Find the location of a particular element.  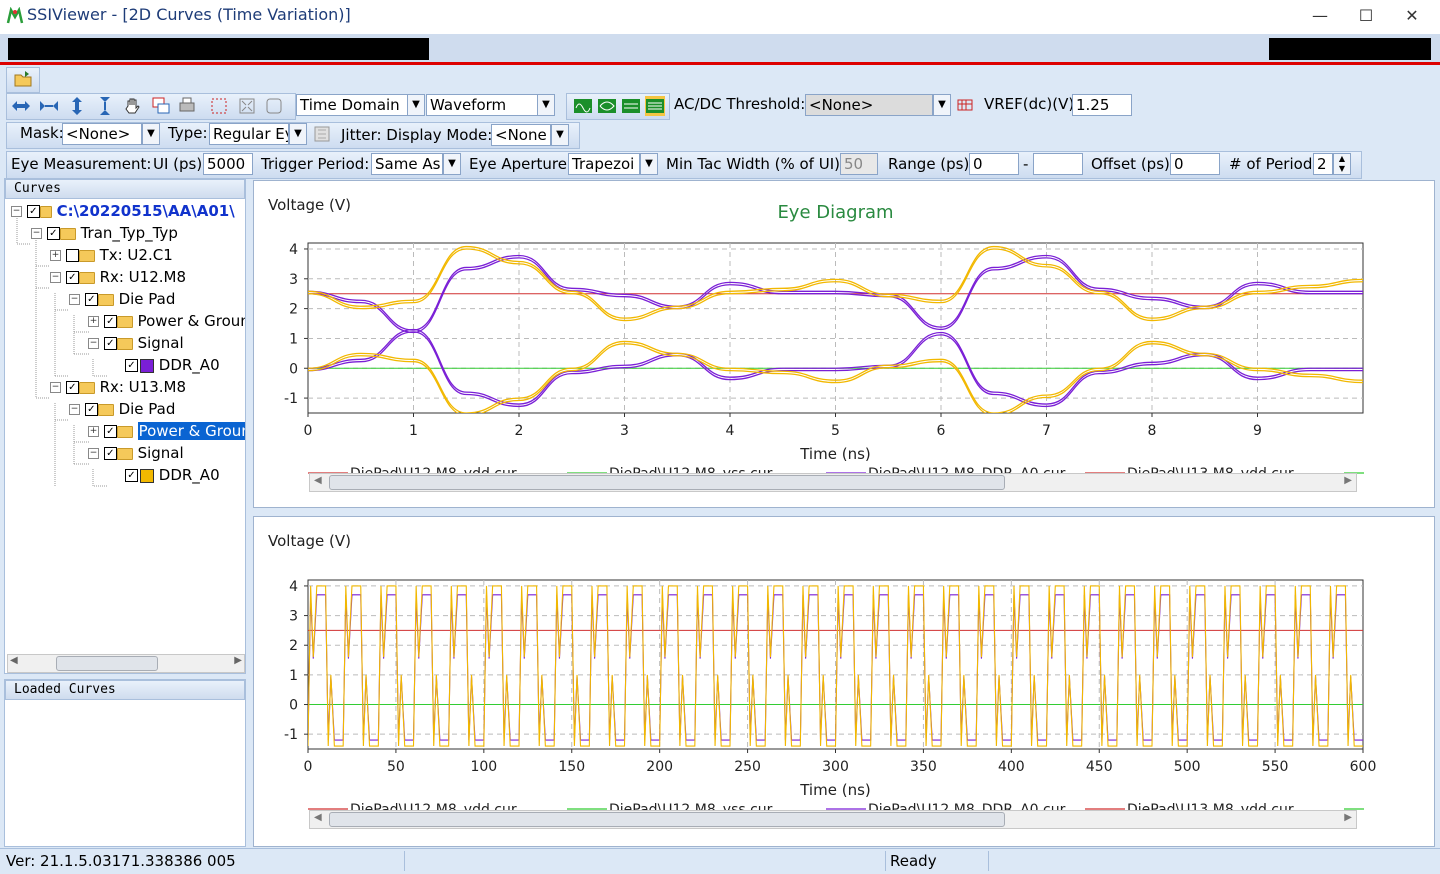

tree-node-tran: − ✓ Tran_Typ_Typ is located at coordinates (104, 233).